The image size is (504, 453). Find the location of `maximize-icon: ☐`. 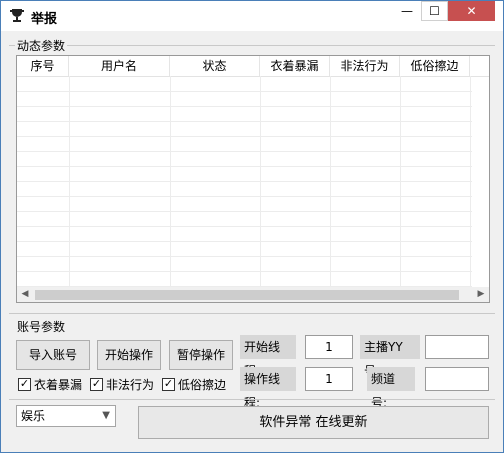

maximize-icon: ☐ is located at coordinates (434, 11).